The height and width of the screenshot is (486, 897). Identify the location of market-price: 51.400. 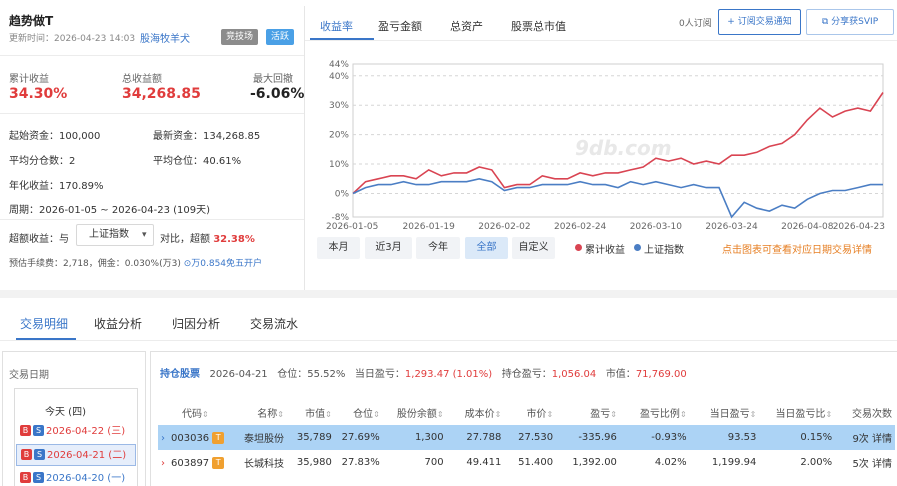
(536, 462).